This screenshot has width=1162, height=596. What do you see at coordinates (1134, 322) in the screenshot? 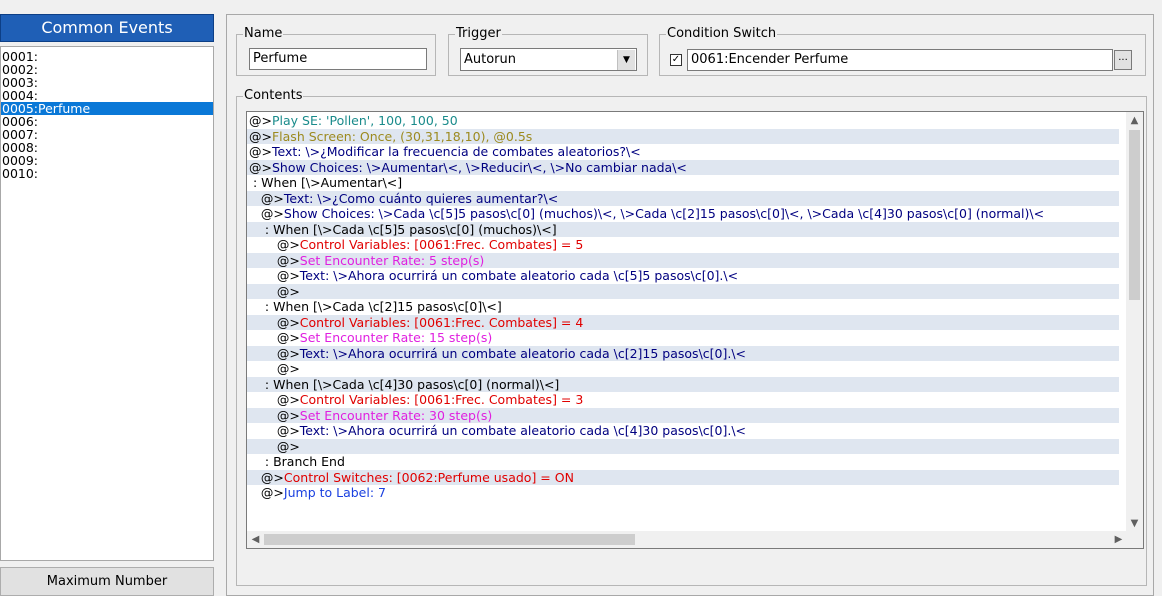
I see `vertical-scrollbar: ▲ ▼` at bounding box center [1134, 322].